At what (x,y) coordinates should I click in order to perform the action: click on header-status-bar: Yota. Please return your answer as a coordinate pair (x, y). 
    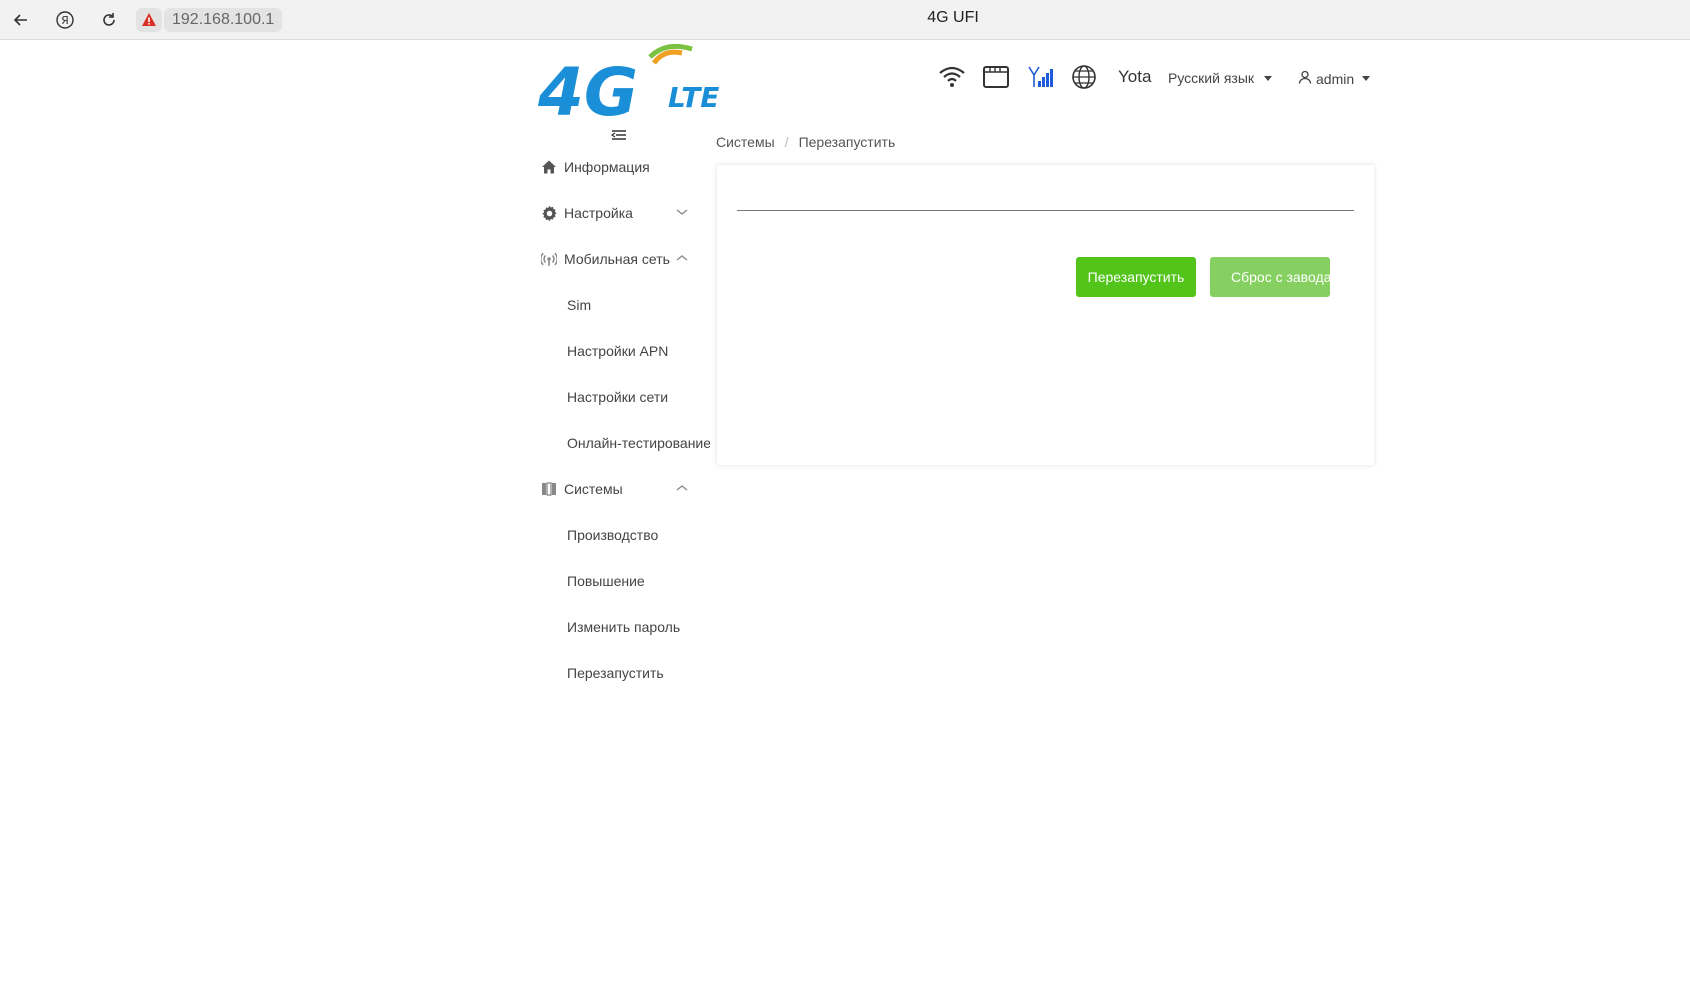
    Looking at the image, I should click on (1043, 77).